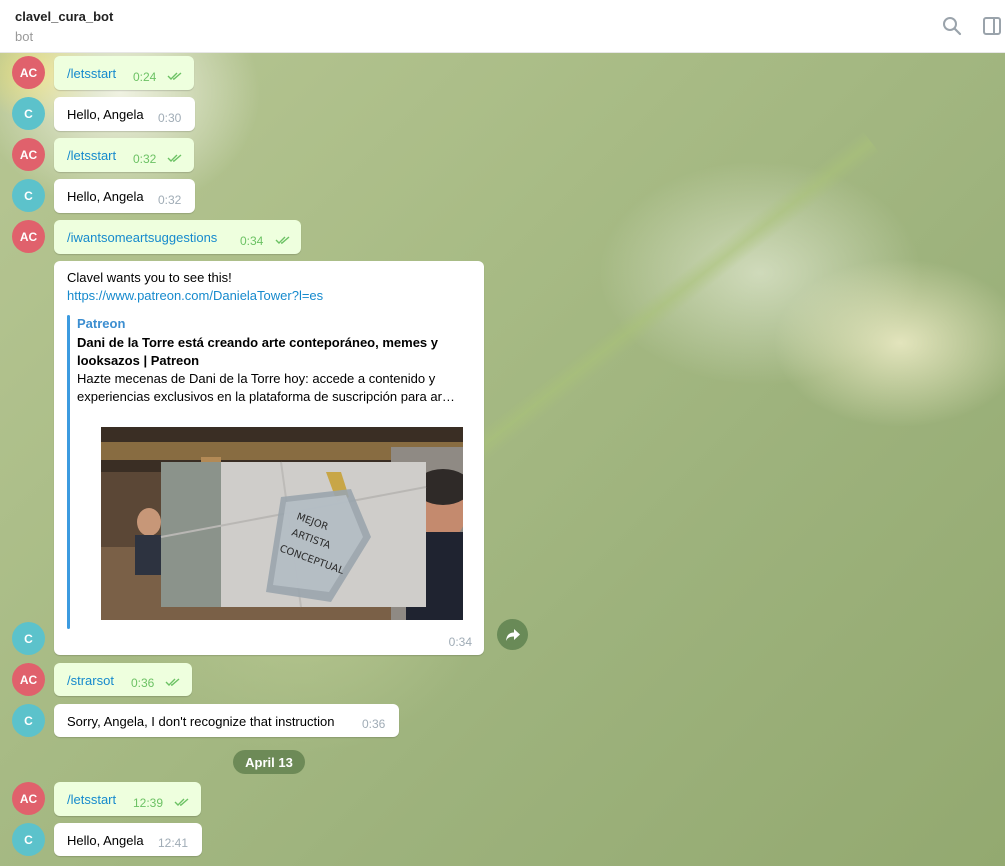 The image size is (1005, 866). Describe the element at coordinates (123, 679) in the screenshot. I see `message-bubble-outgoing: /strarsot 0:36` at that location.